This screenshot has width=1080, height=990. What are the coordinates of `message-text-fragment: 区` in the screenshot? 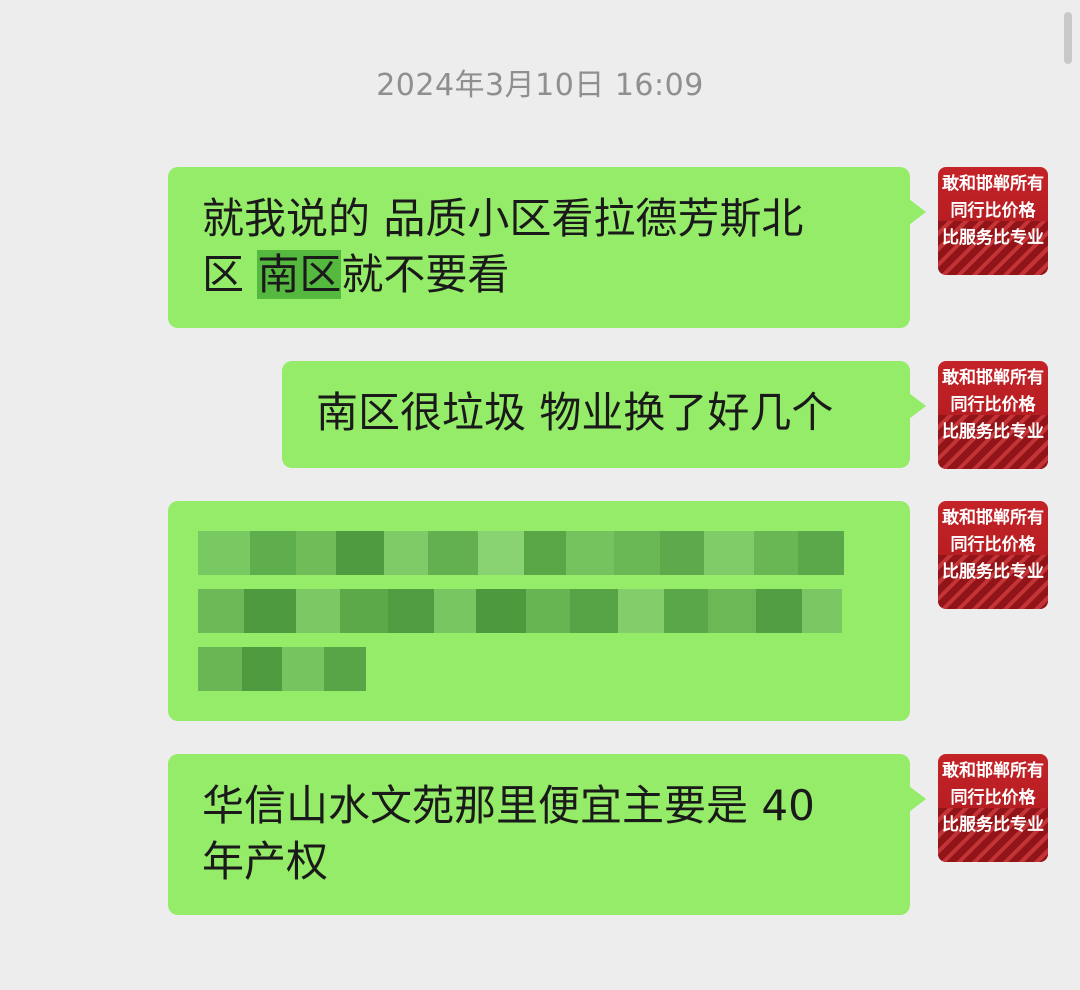 It's located at (230, 274).